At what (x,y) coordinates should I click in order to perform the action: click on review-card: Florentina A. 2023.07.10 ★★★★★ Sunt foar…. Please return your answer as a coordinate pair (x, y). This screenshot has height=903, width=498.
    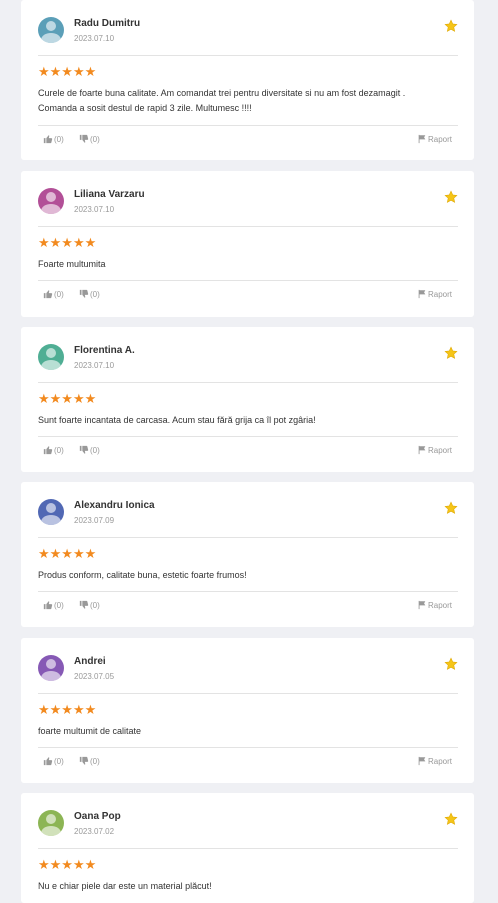
    Looking at the image, I should click on (247, 399).